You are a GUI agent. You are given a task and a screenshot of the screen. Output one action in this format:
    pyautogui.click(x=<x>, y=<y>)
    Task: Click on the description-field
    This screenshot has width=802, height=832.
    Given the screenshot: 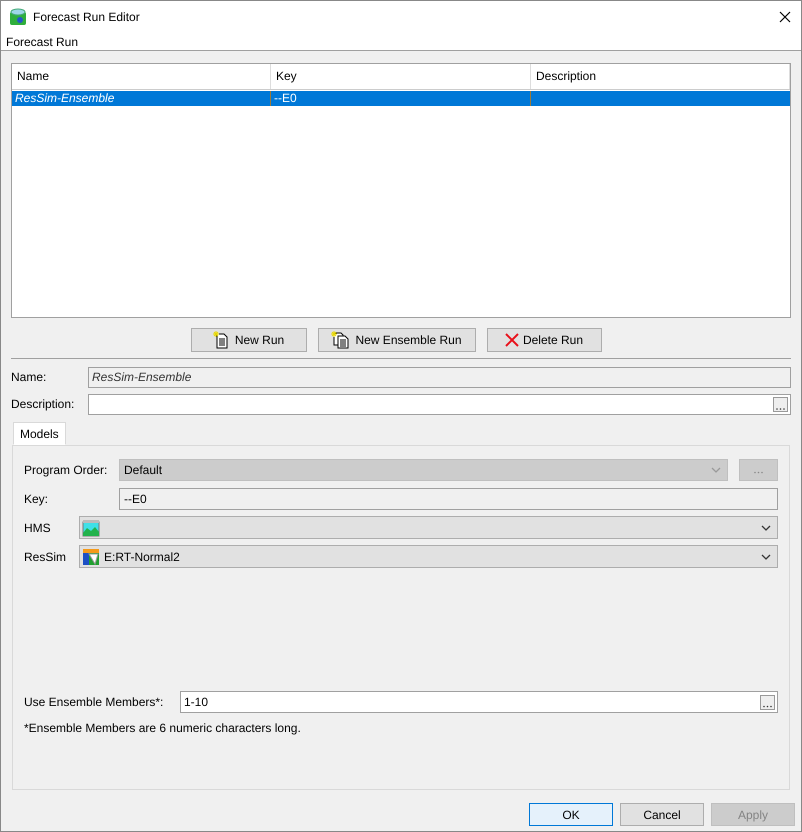 What is the action you would take?
    pyautogui.click(x=439, y=404)
    